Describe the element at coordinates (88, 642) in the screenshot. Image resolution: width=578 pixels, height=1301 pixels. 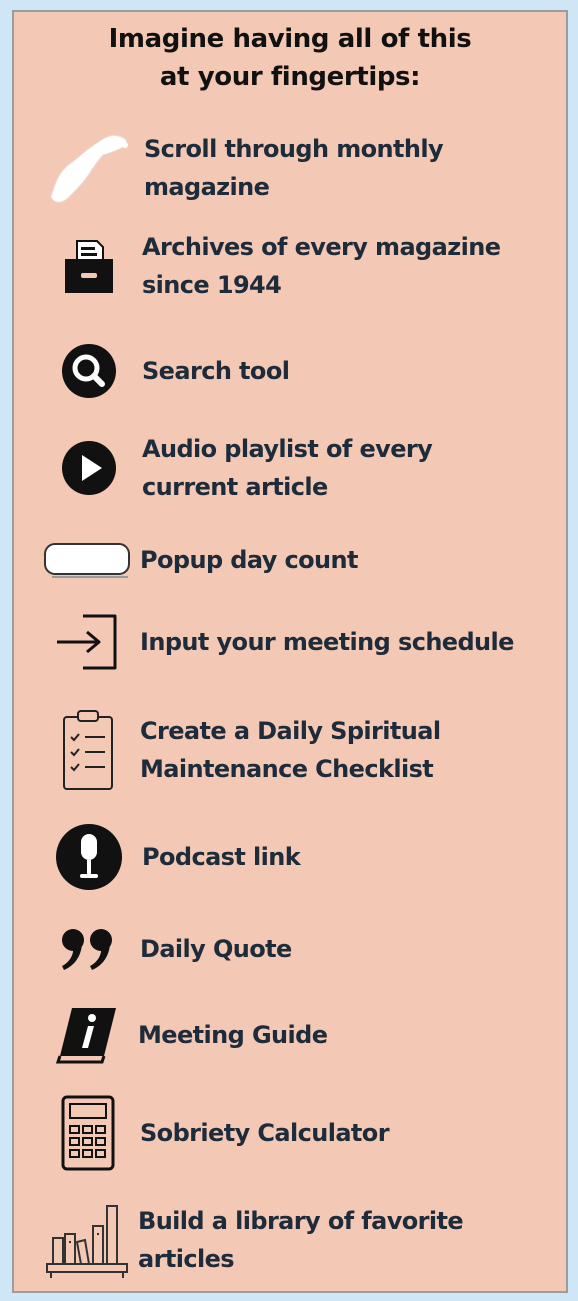
I see `sign-in-icon` at that location.